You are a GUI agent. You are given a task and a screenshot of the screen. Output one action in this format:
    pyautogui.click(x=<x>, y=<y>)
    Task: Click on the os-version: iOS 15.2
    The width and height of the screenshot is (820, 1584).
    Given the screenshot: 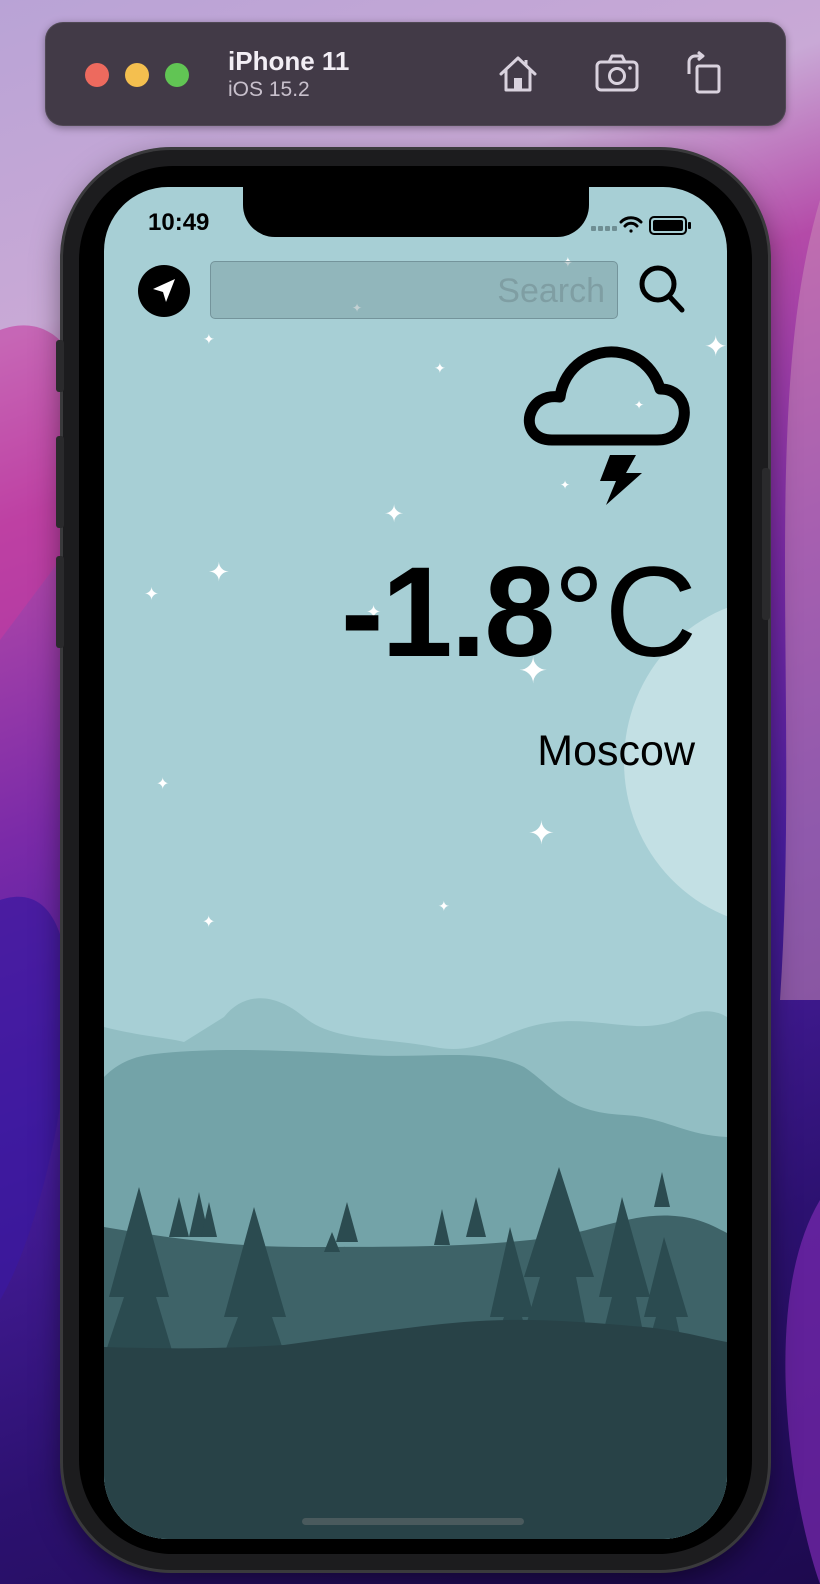 What is the action you would take?
    pyautogui.click(x=269, y=89)
    